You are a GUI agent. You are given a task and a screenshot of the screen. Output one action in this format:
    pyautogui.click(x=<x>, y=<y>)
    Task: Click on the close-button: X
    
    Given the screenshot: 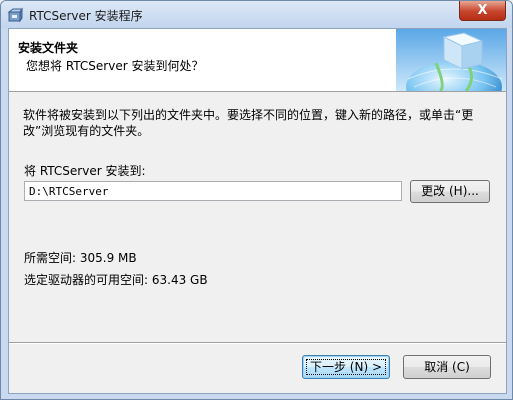 What is the action you would take?
    pyautogui.click(x=482, y=11)
    